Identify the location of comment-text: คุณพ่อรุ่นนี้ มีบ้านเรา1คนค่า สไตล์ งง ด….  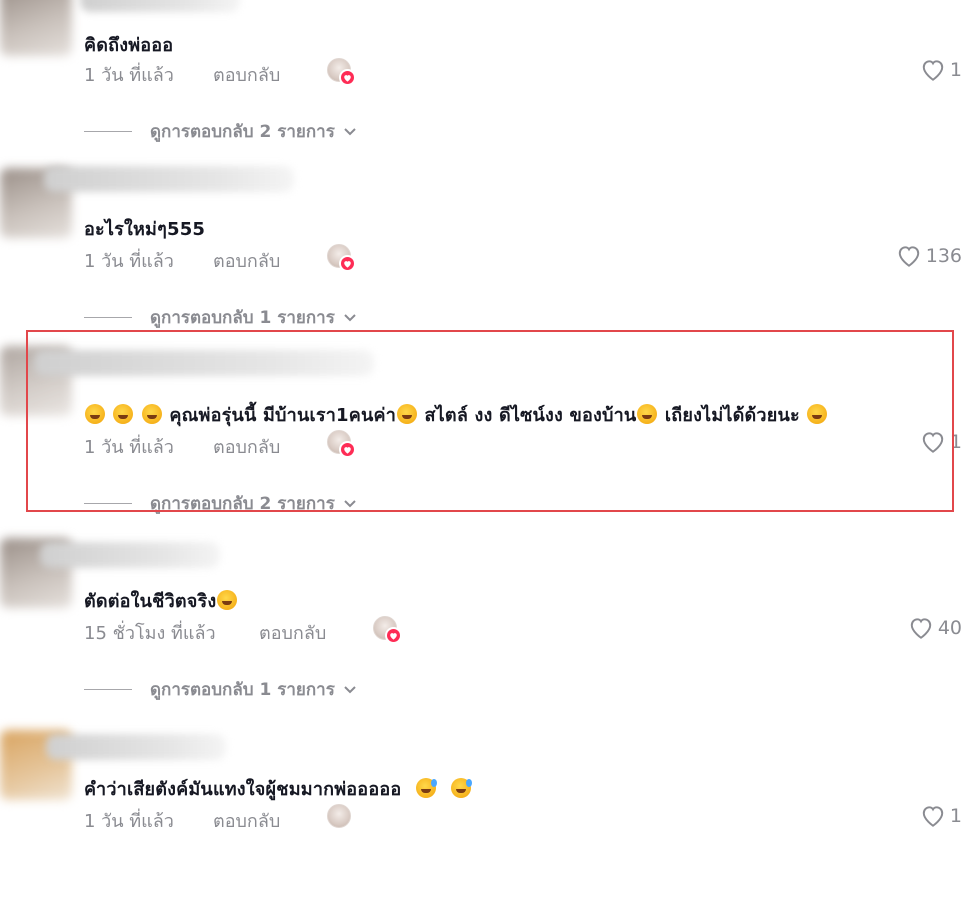
(456, 414).